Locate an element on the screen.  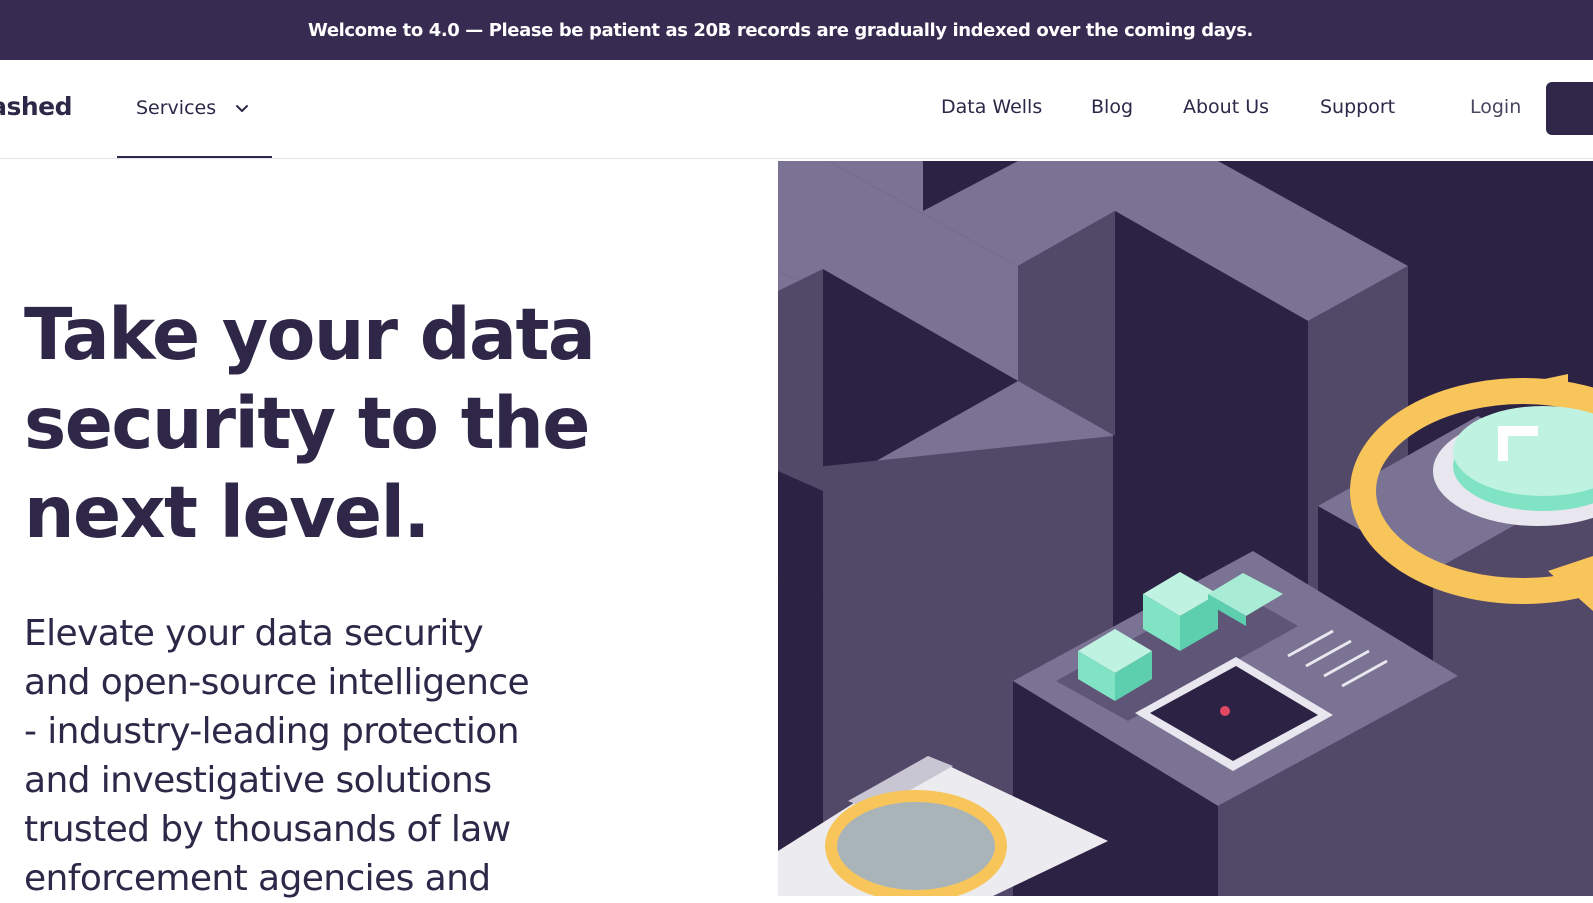
services-menu: Services is located at coordinates (194, 109).